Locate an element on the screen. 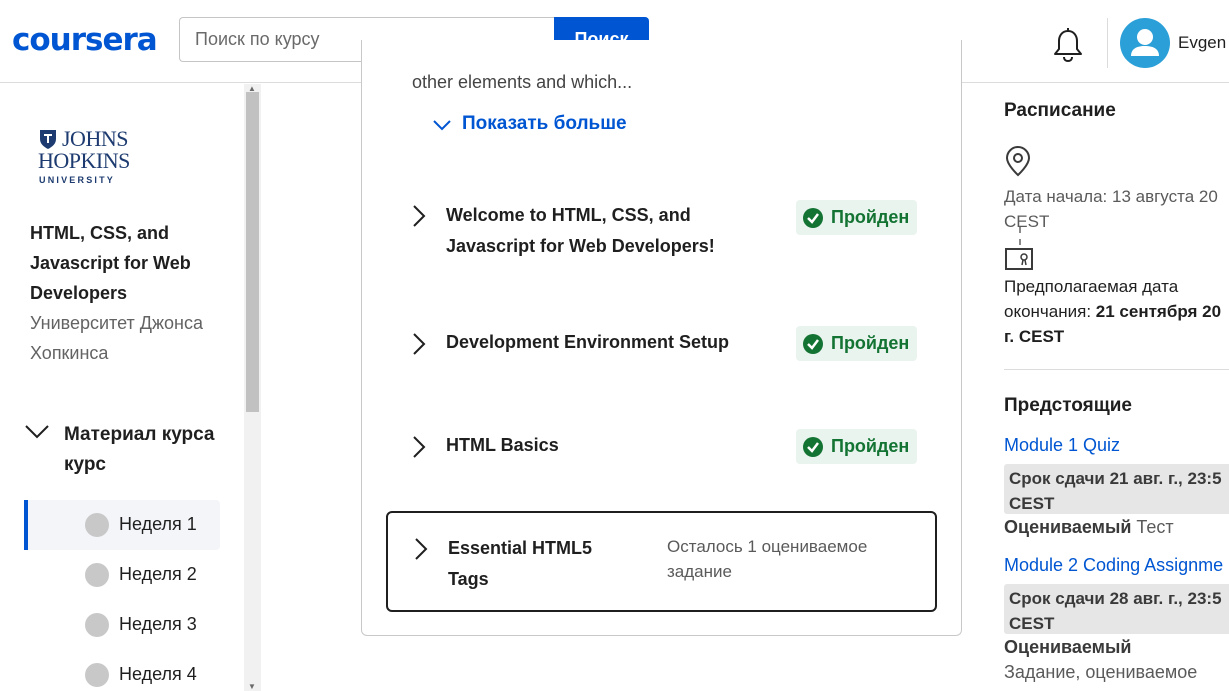 The height and width of the screenshot is (691, 1229). end-date-label-1: Предполагаемая дата is located at coordinates (1091, 286).